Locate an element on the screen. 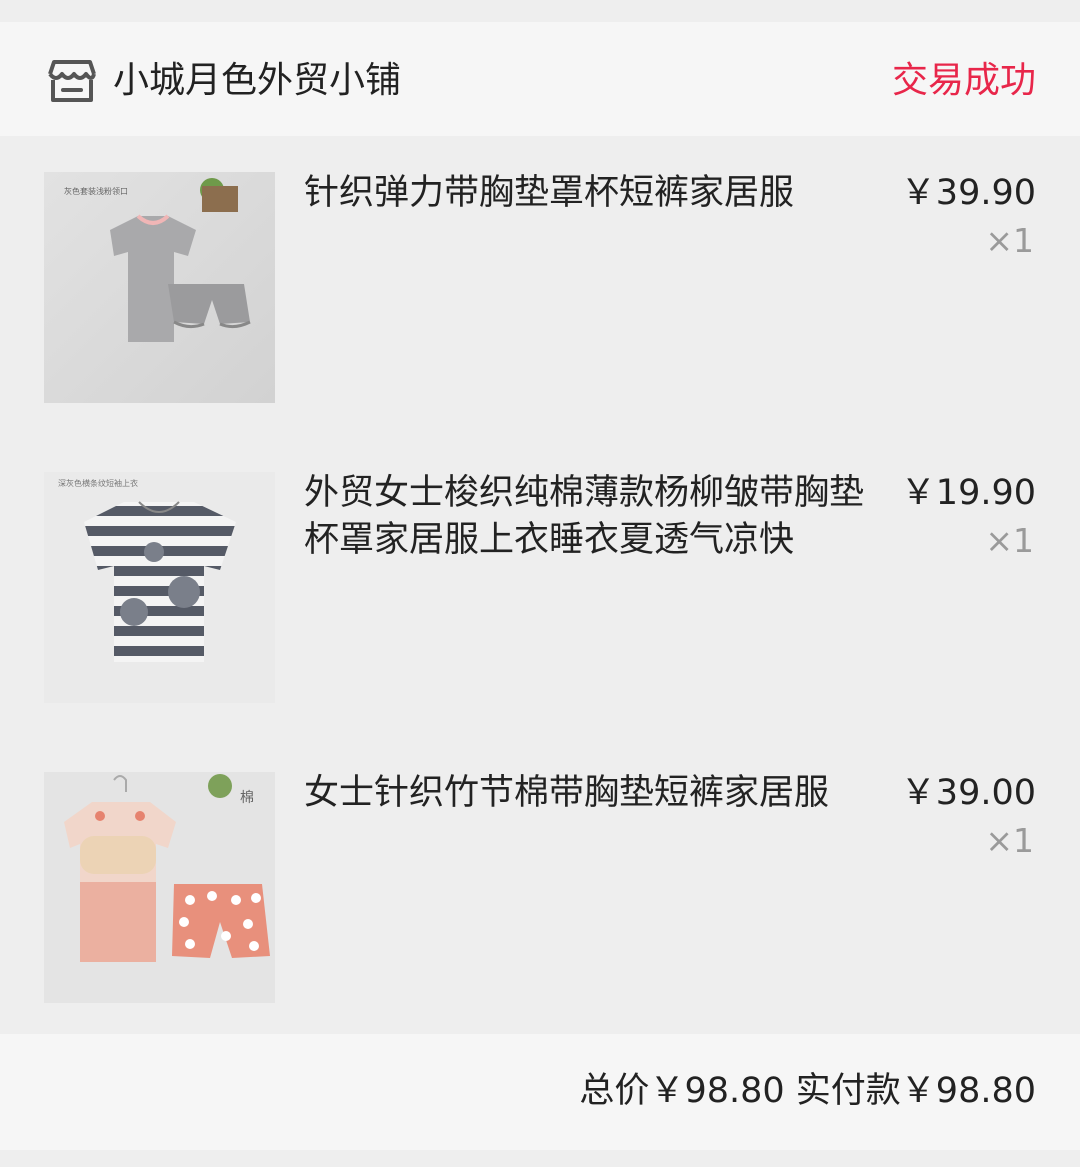 The image size is (1080, 1167). total-value: ￥98.80 is located at coordinates (717, 1091).